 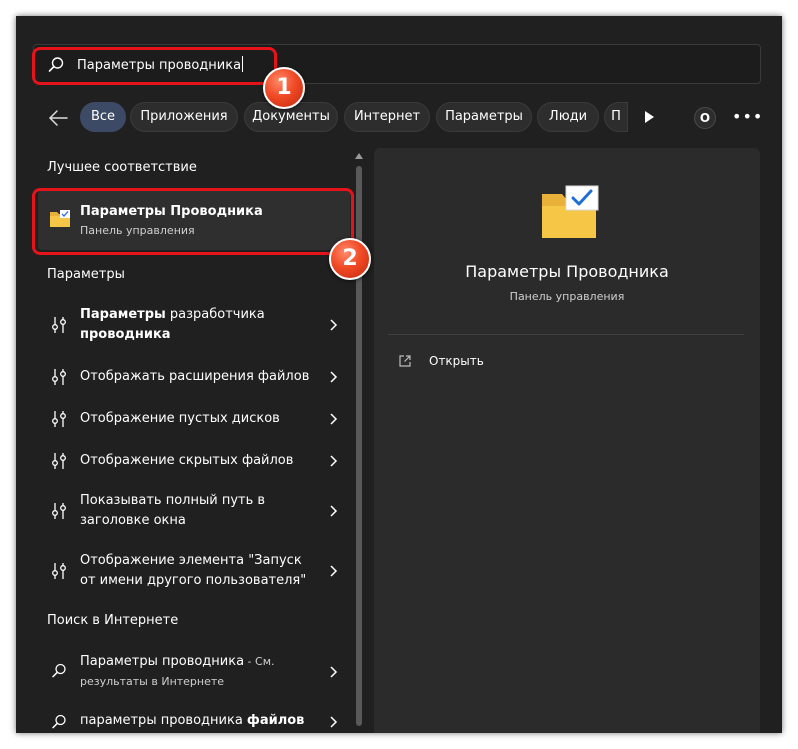 What do you see at coordinates (616, 117) in the screenshot?
I see `filter-chip-truncated: П` at bounding box center [616, 117].